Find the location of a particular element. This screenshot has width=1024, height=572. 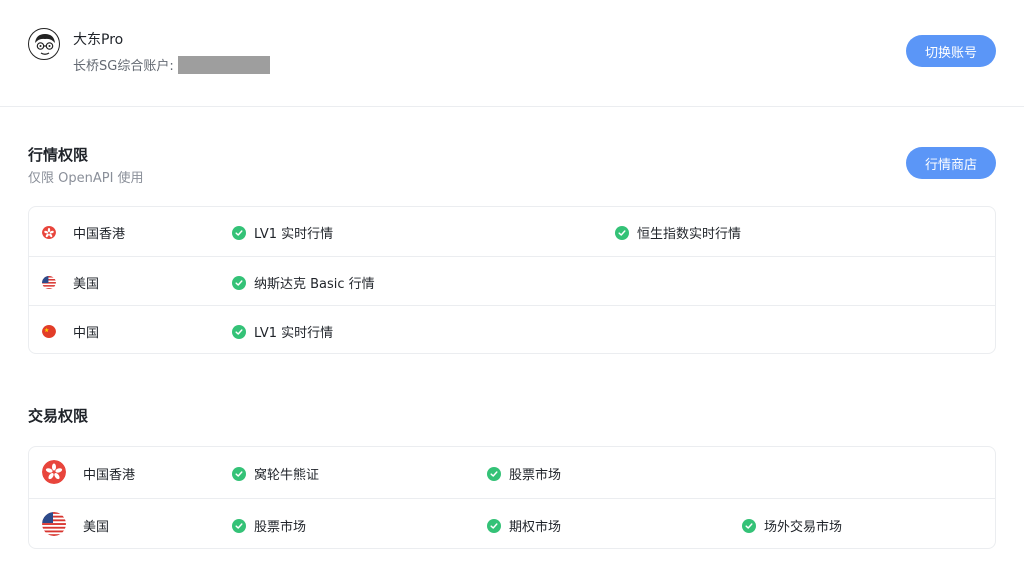

permission-item: 期权市场 is located at coordinates (524, 525).